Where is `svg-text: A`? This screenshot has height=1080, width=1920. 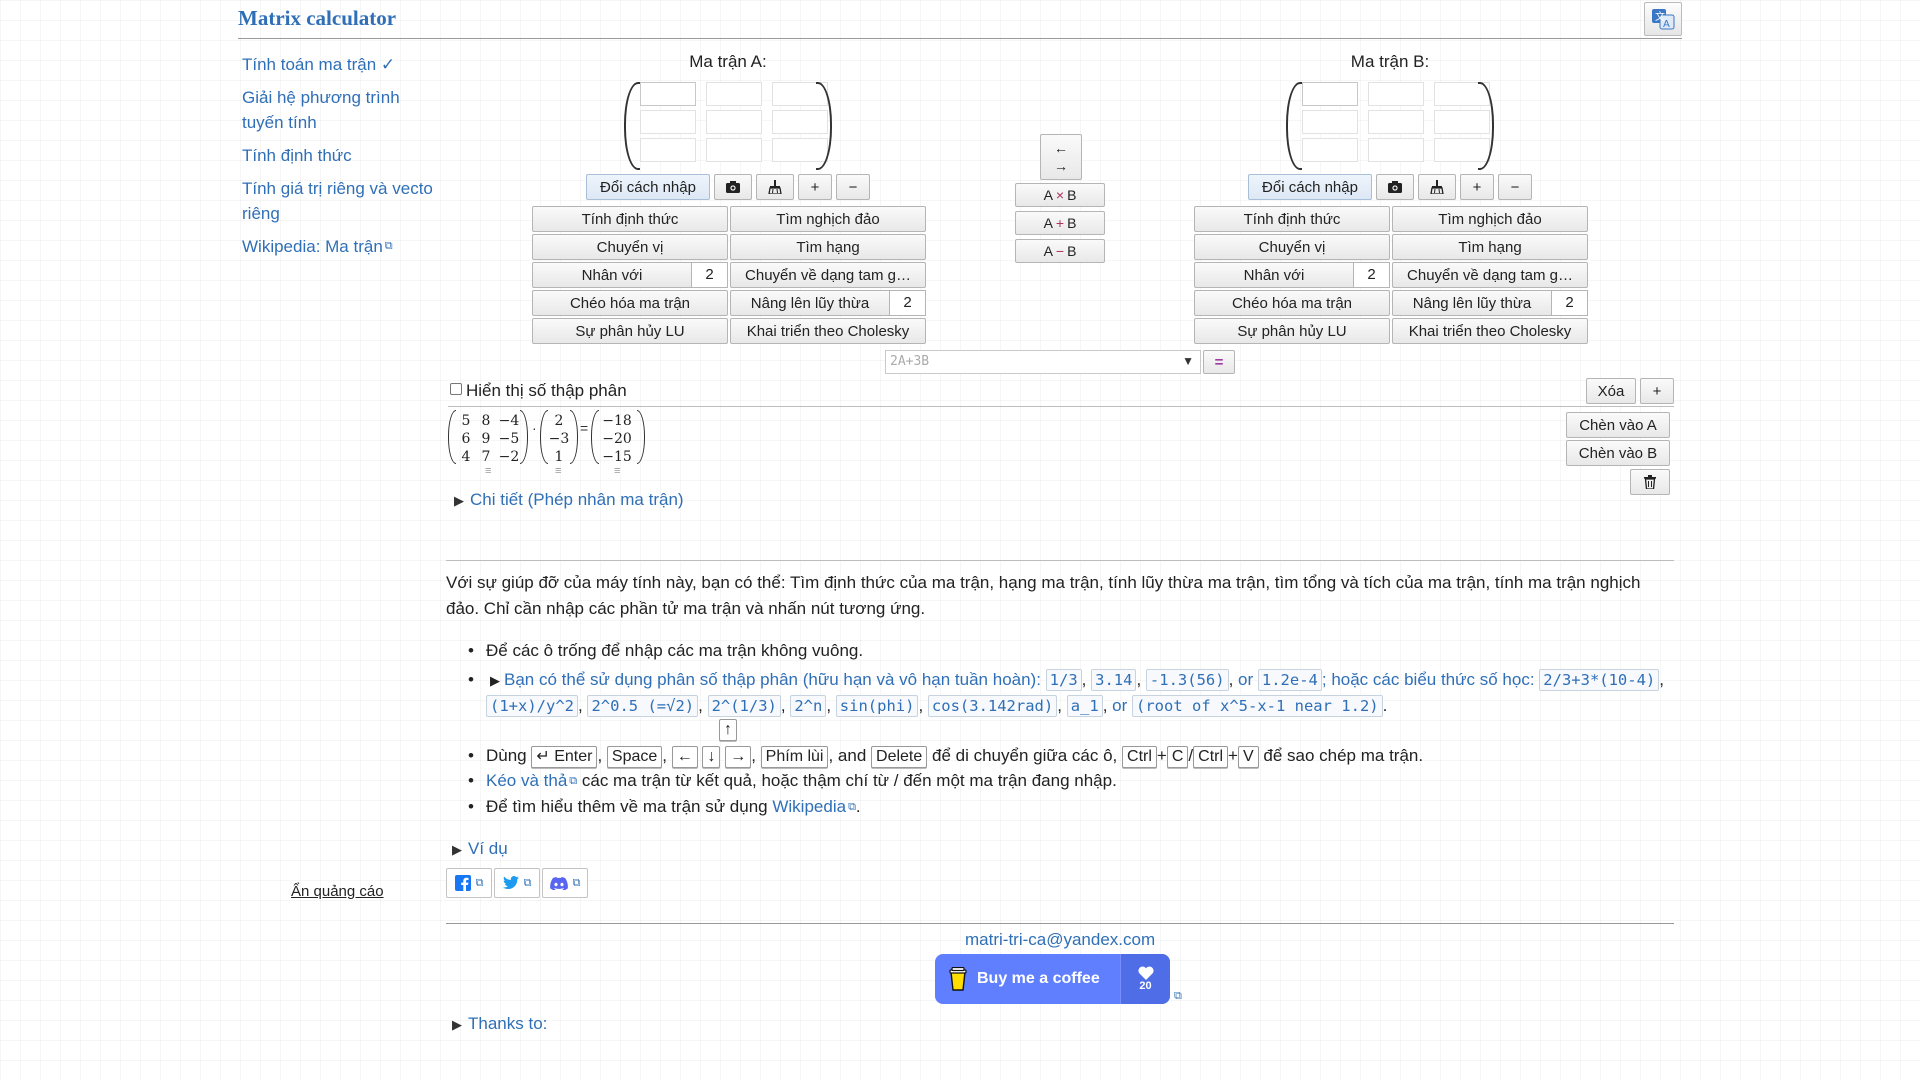
svg-text: A is located at coordinates (1666, 24).